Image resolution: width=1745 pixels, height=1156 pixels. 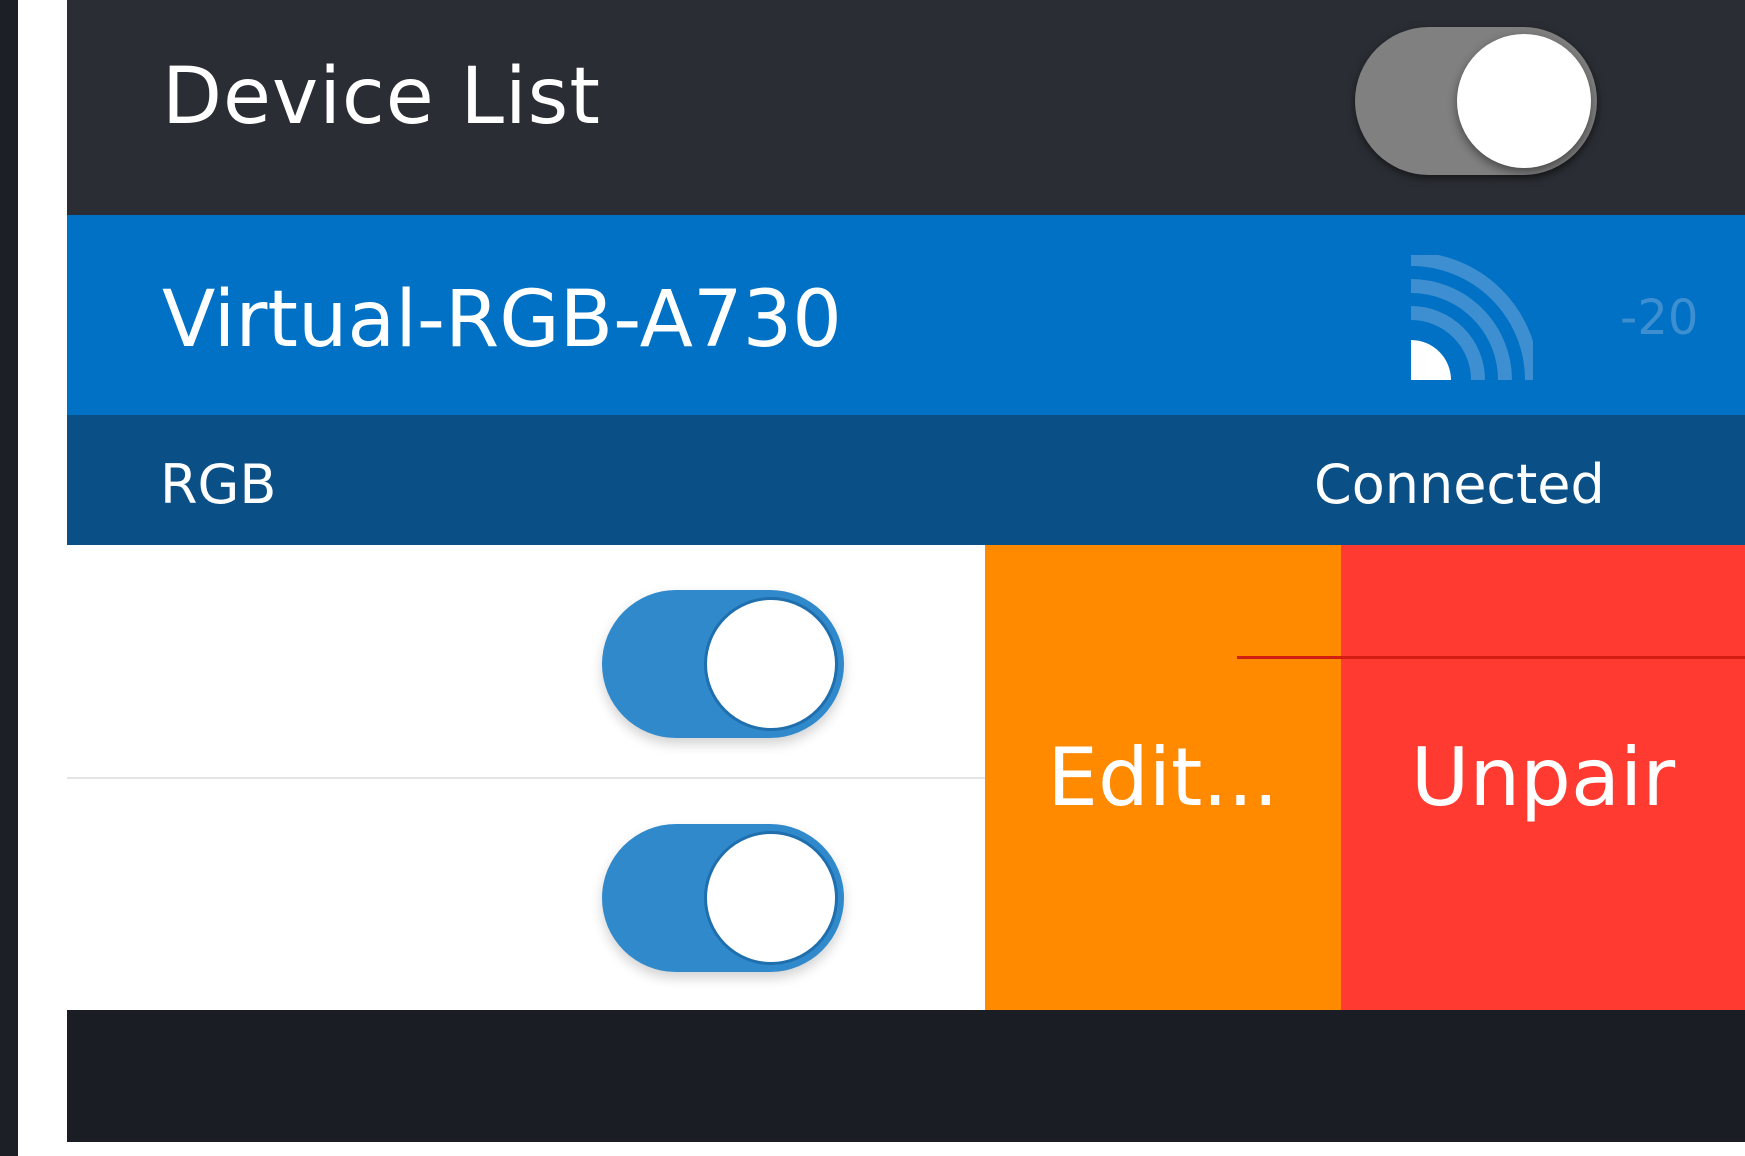 I want to click on device-type-label: RGB, so click(x=218, y=484).